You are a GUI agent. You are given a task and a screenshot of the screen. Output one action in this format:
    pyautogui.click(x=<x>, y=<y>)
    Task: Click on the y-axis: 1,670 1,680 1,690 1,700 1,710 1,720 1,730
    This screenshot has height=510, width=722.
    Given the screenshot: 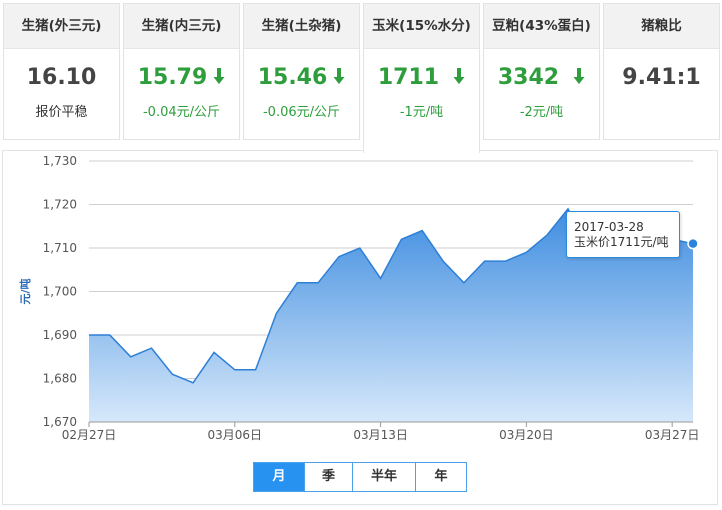 What is the action you would take?
    pyautogui.click(x=60, y=291)
    